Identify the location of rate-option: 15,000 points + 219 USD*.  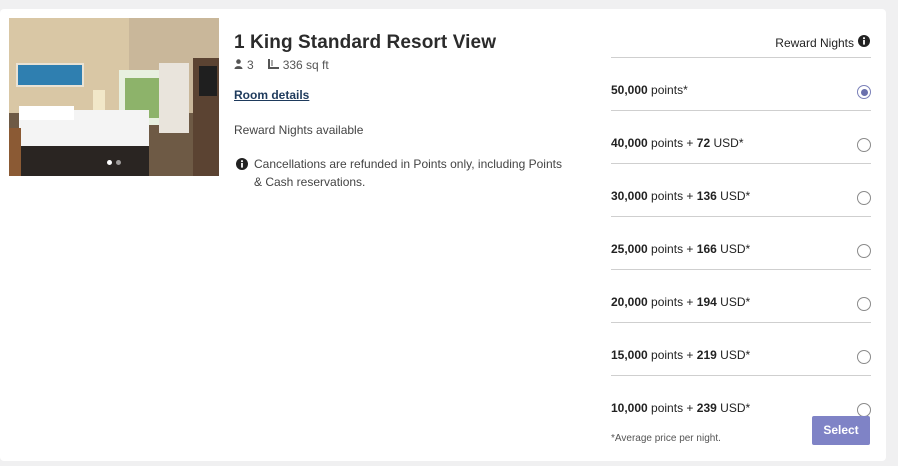
(741, 348).